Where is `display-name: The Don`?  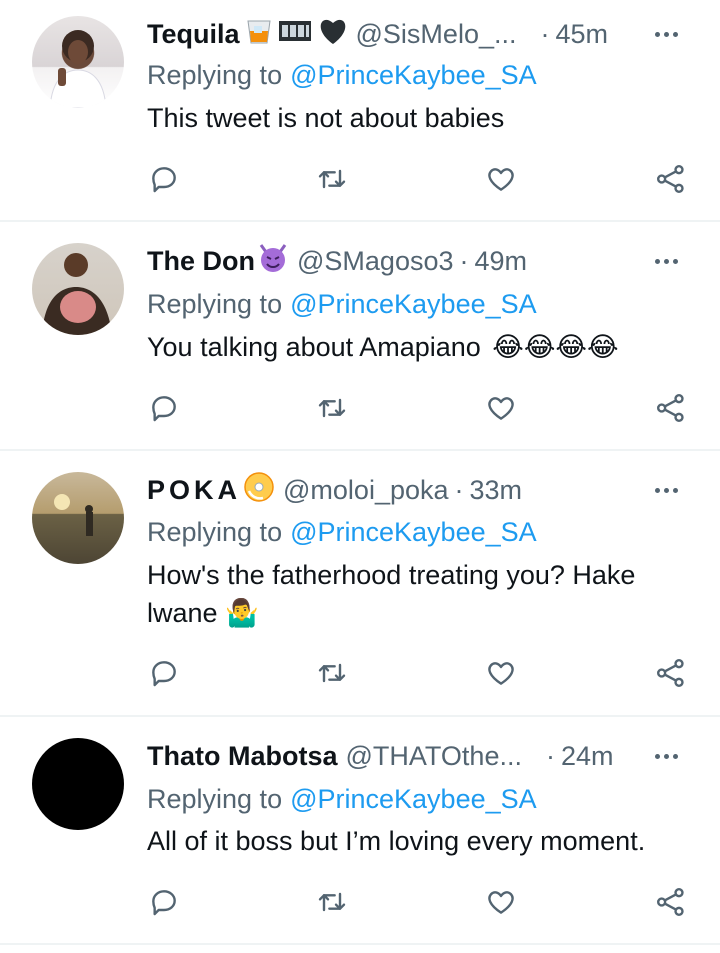 display-name: The Don is located at coordinates (201, 261).